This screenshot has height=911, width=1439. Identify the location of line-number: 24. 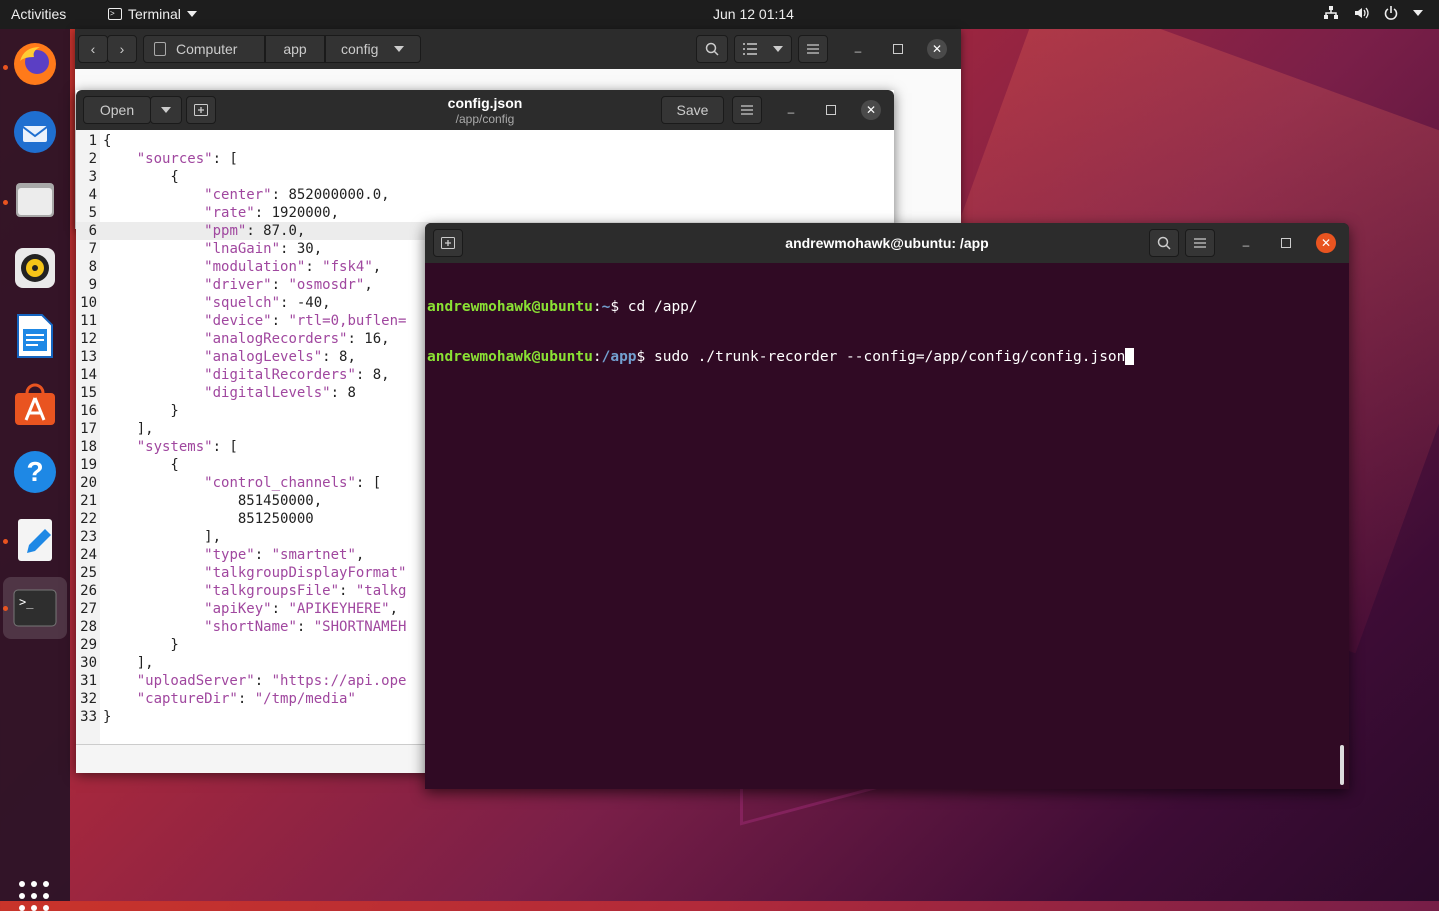
(88, 555).